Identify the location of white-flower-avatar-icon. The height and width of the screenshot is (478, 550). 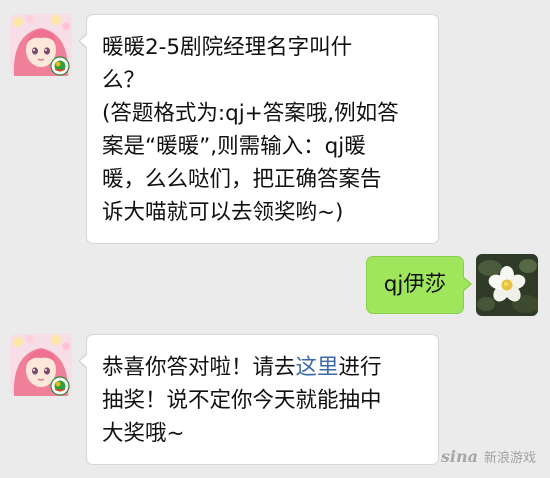
(507, 285).